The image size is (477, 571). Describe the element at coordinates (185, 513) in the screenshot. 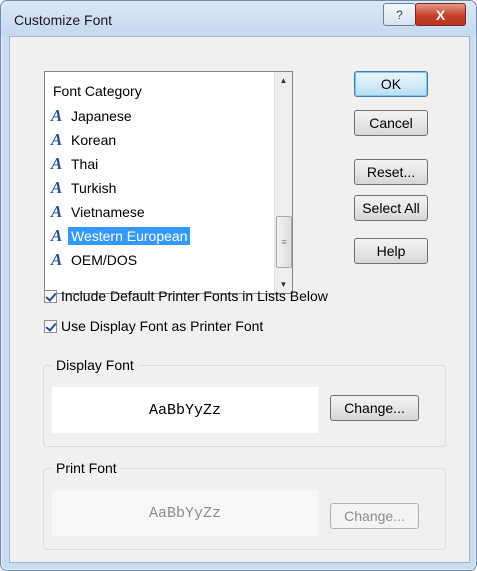

I see `print-font-sample: AaBbYyZz` at that location.